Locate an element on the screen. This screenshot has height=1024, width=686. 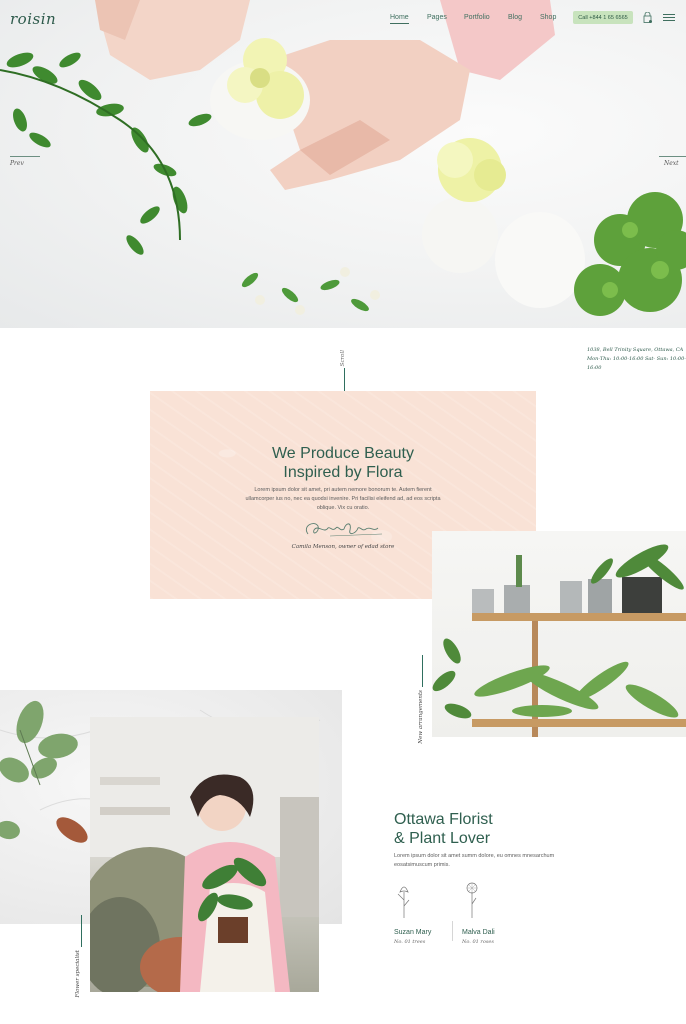
team-member-name: Malva Dali is located at coordinates (478, 932).